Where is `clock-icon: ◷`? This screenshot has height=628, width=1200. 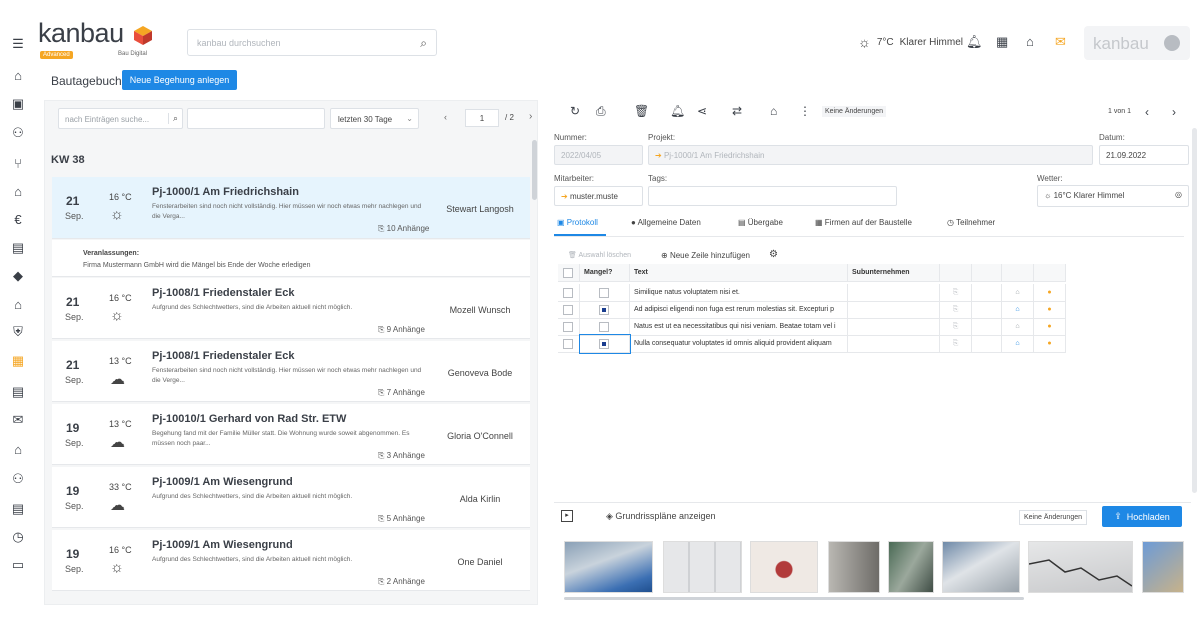 clock-icon: ◷ is located at coordinates (18, 537).